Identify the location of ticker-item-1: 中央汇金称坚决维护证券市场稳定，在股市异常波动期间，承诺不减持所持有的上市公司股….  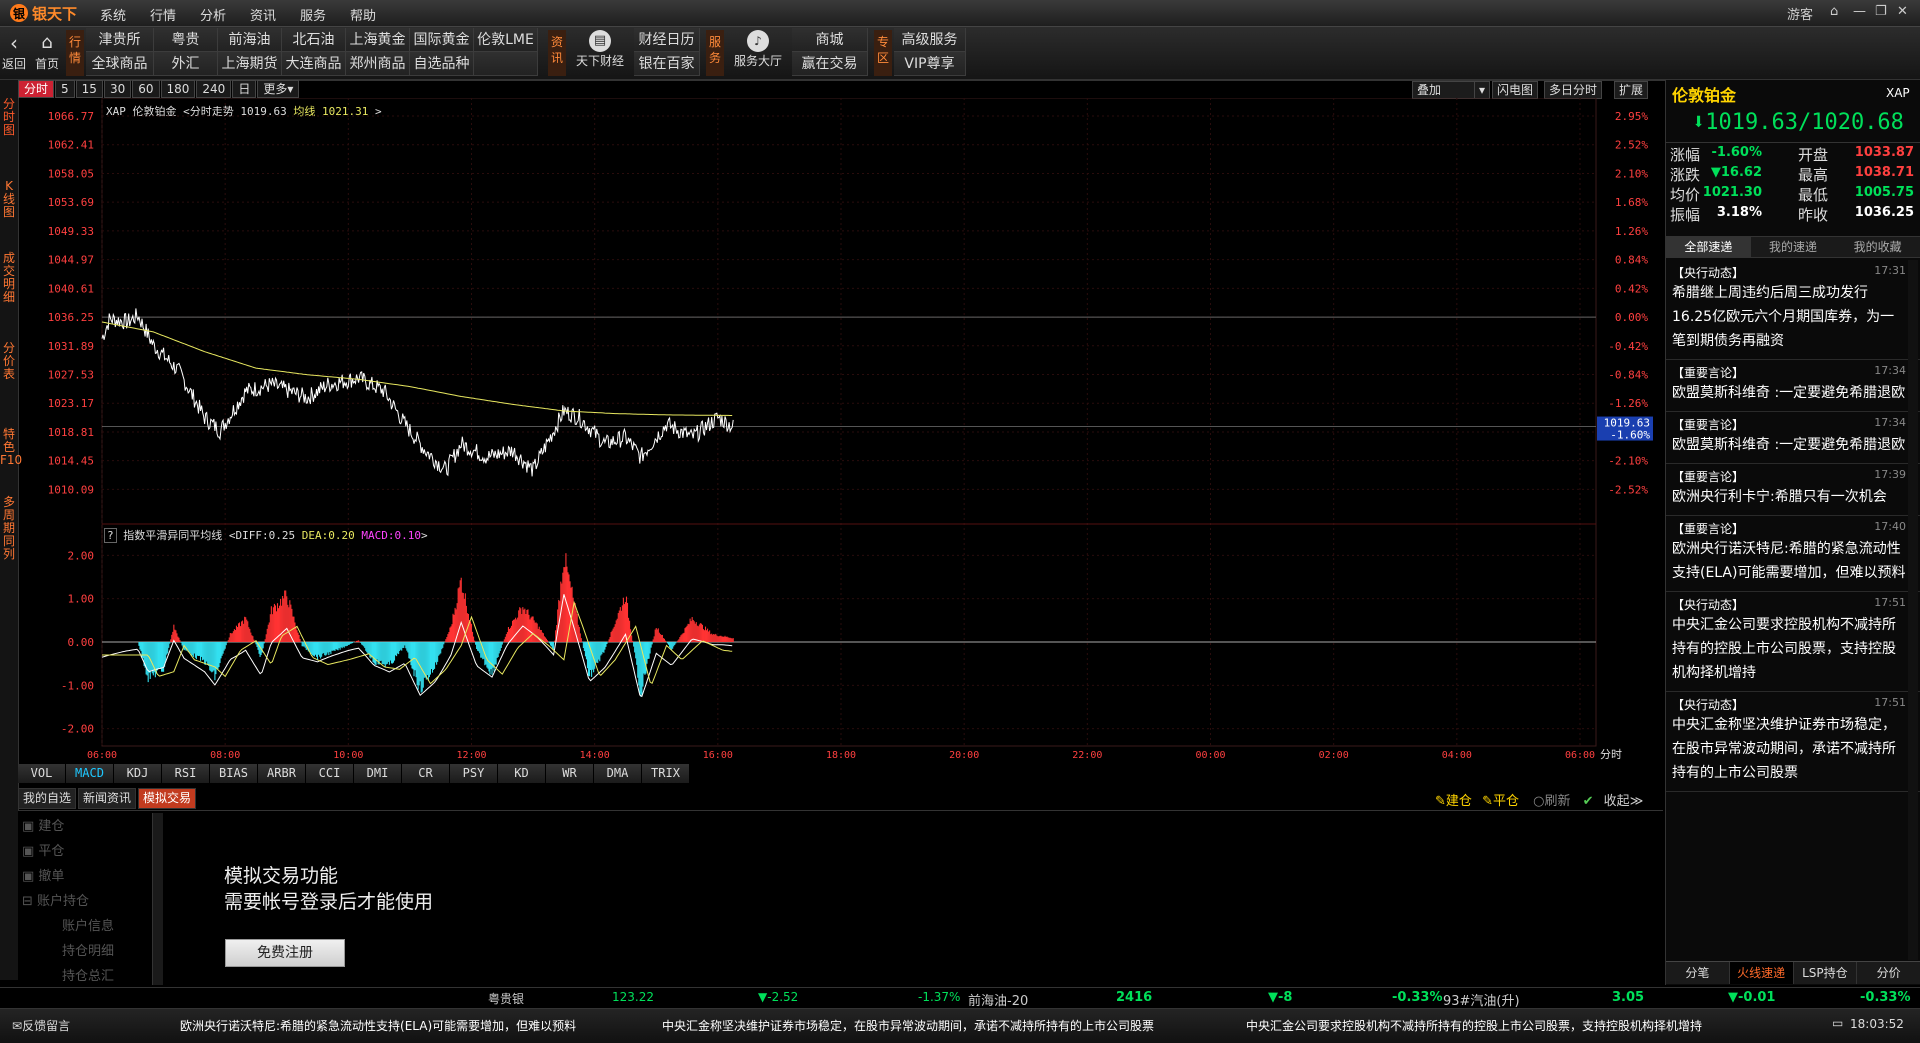
(908, 1025).